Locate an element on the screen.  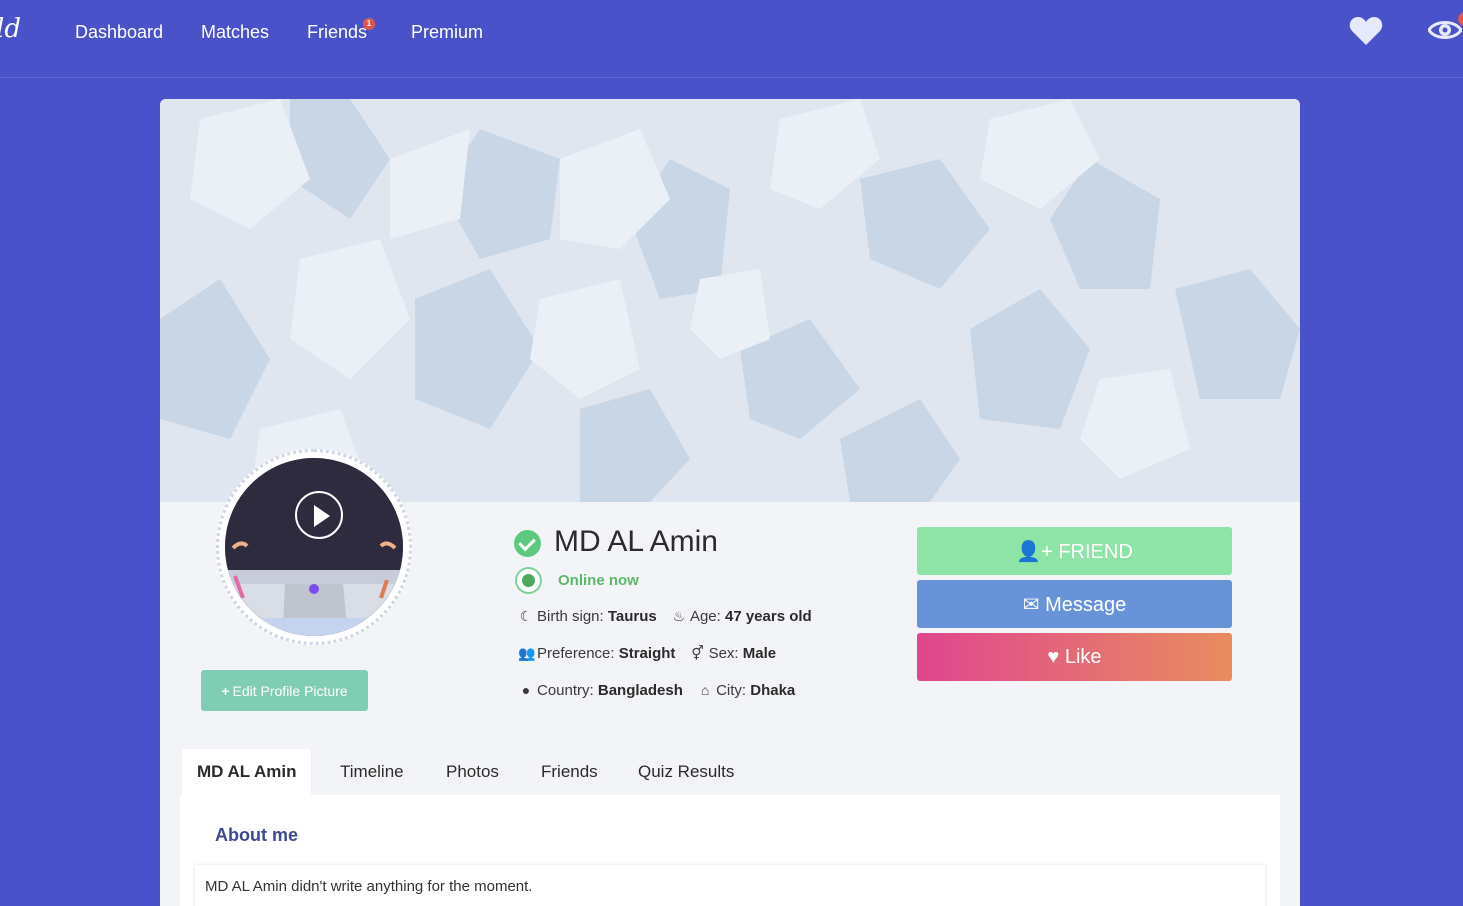
profile-name: MD AL Amin is located at coordinates (636, 541).